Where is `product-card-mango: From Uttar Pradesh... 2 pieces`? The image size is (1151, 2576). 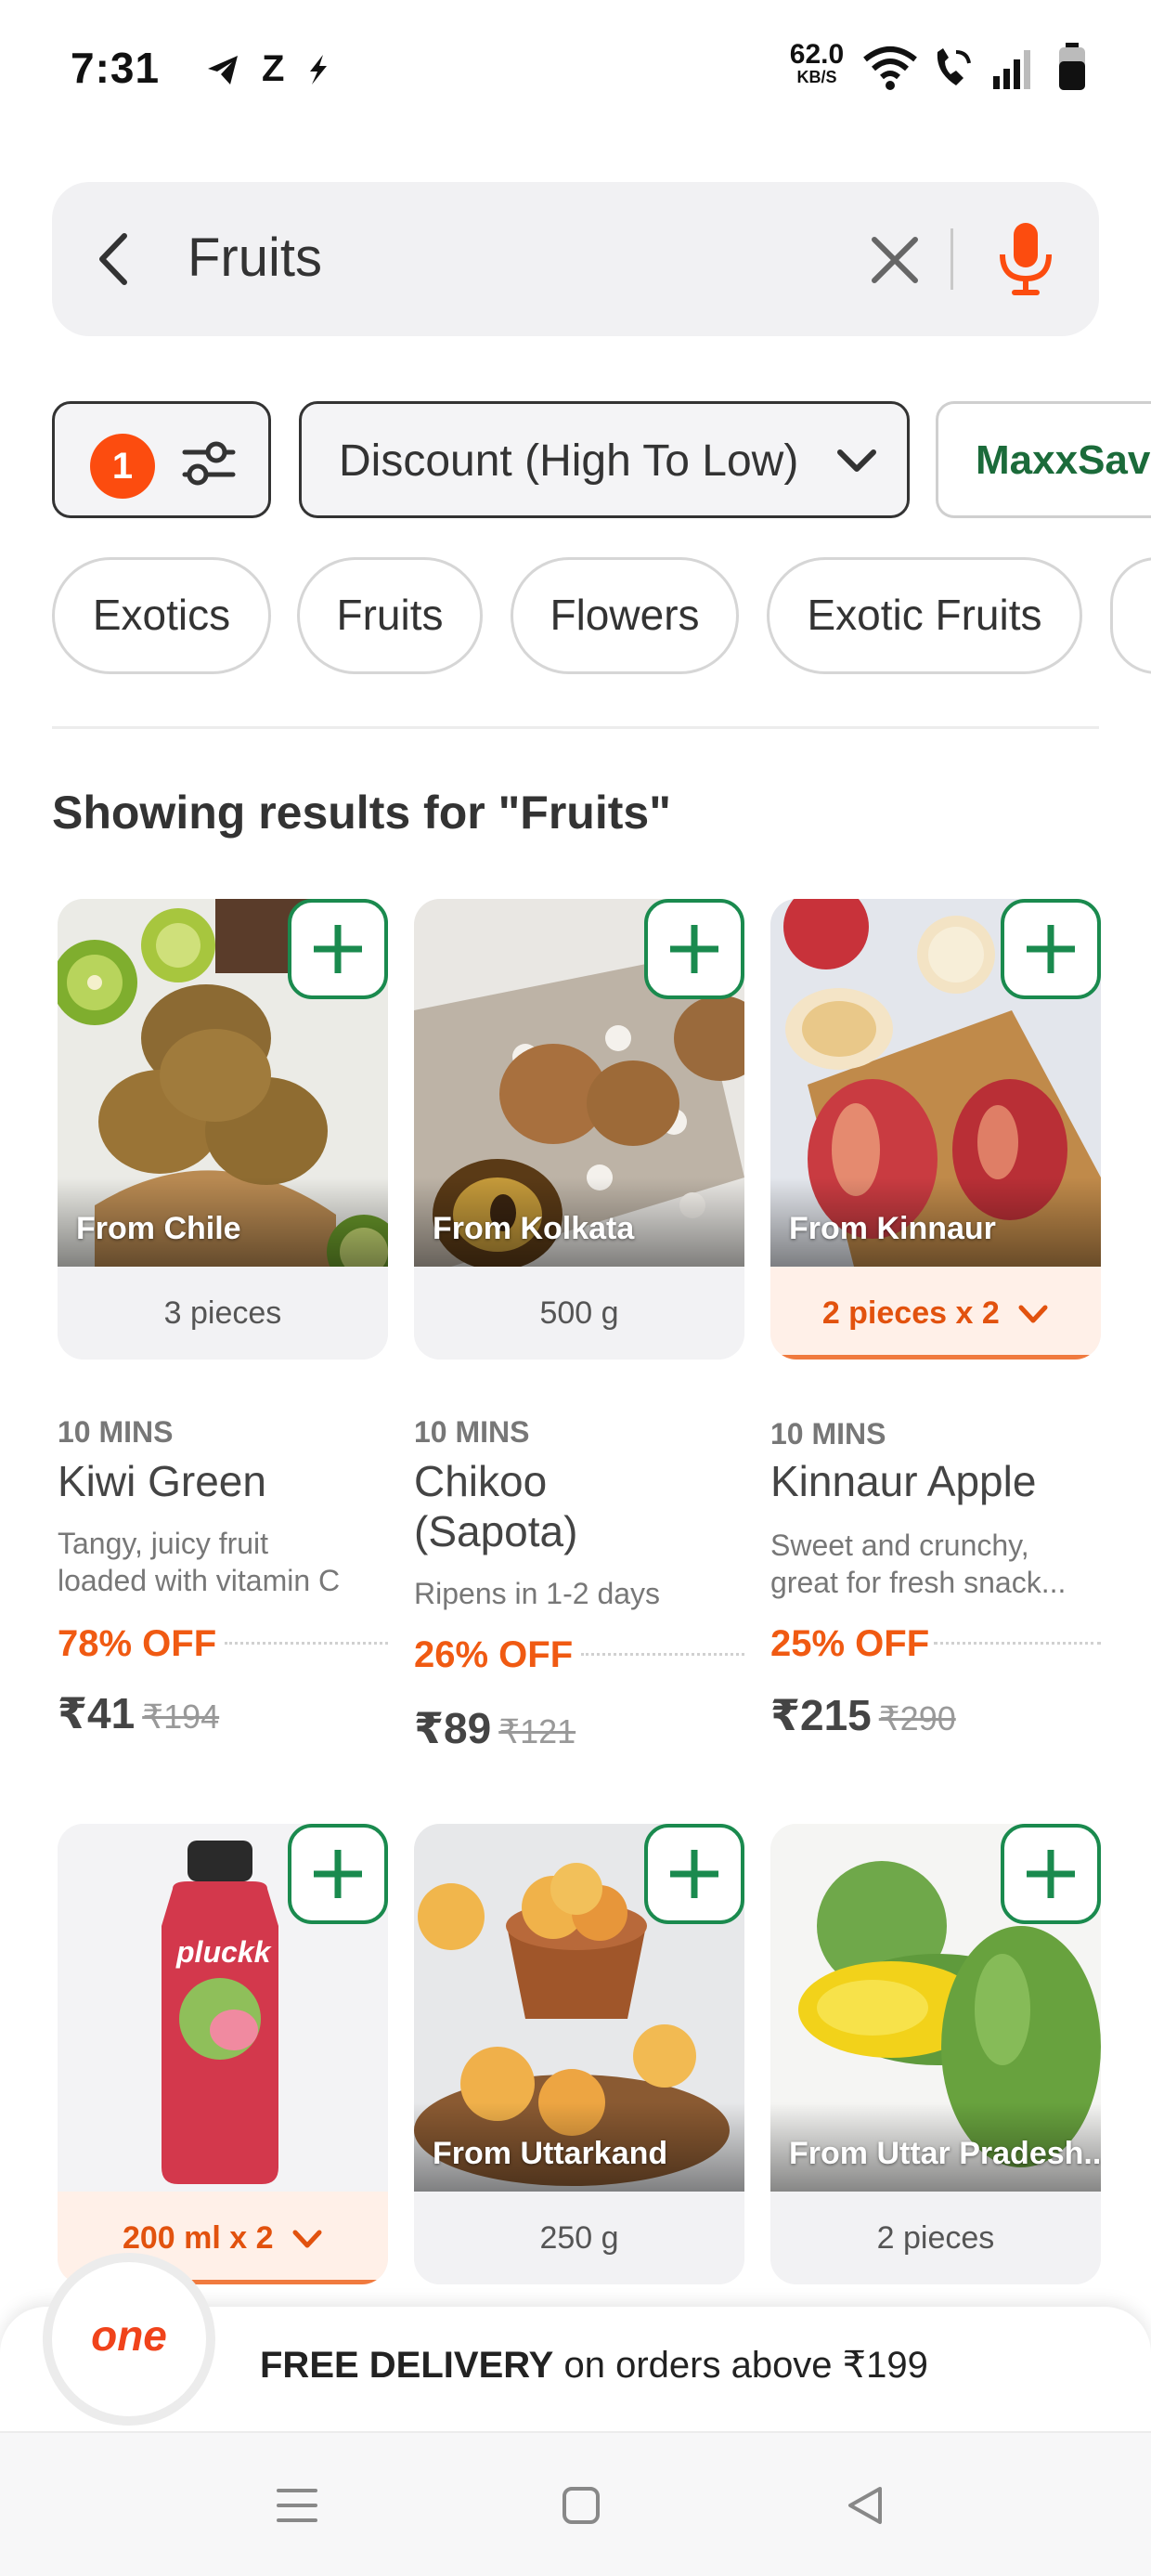 product-card-mango: From Uttar Pradesh... 2 pieces is located at coordinates (935, 2056).